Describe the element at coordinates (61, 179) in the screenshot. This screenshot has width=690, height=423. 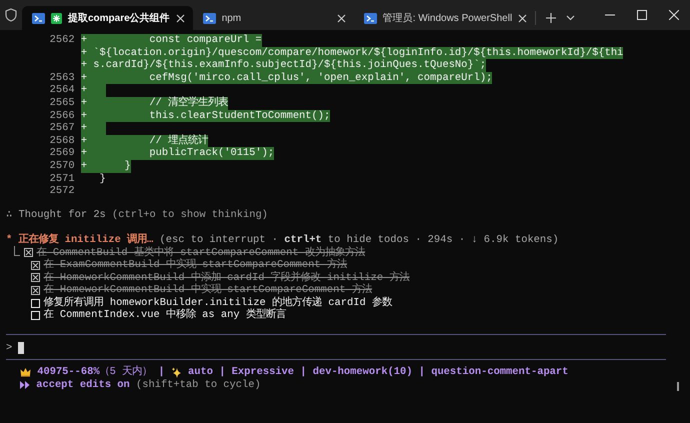
I see `line-number: 2571` at that location.